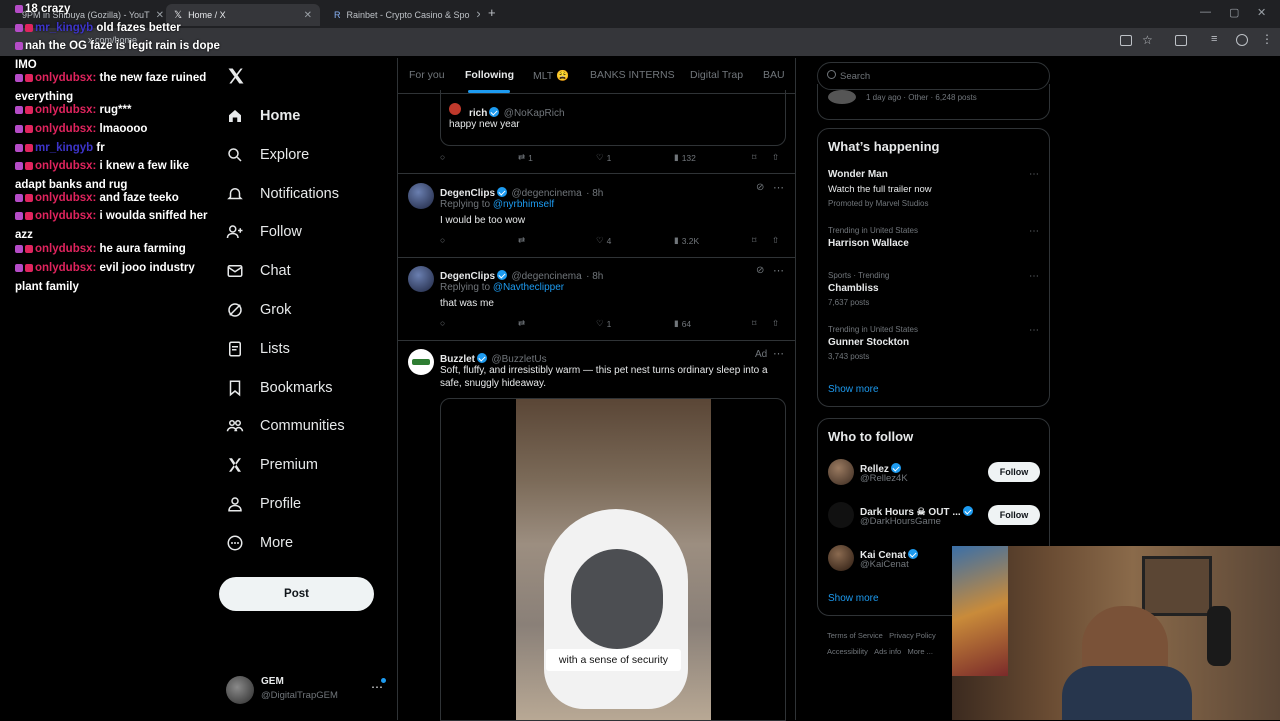 This screenshot has width=1280, height=721. Describe the element at coordinates (887, 651) in the screenshot. I see `footer-link: Ads info` at that location.